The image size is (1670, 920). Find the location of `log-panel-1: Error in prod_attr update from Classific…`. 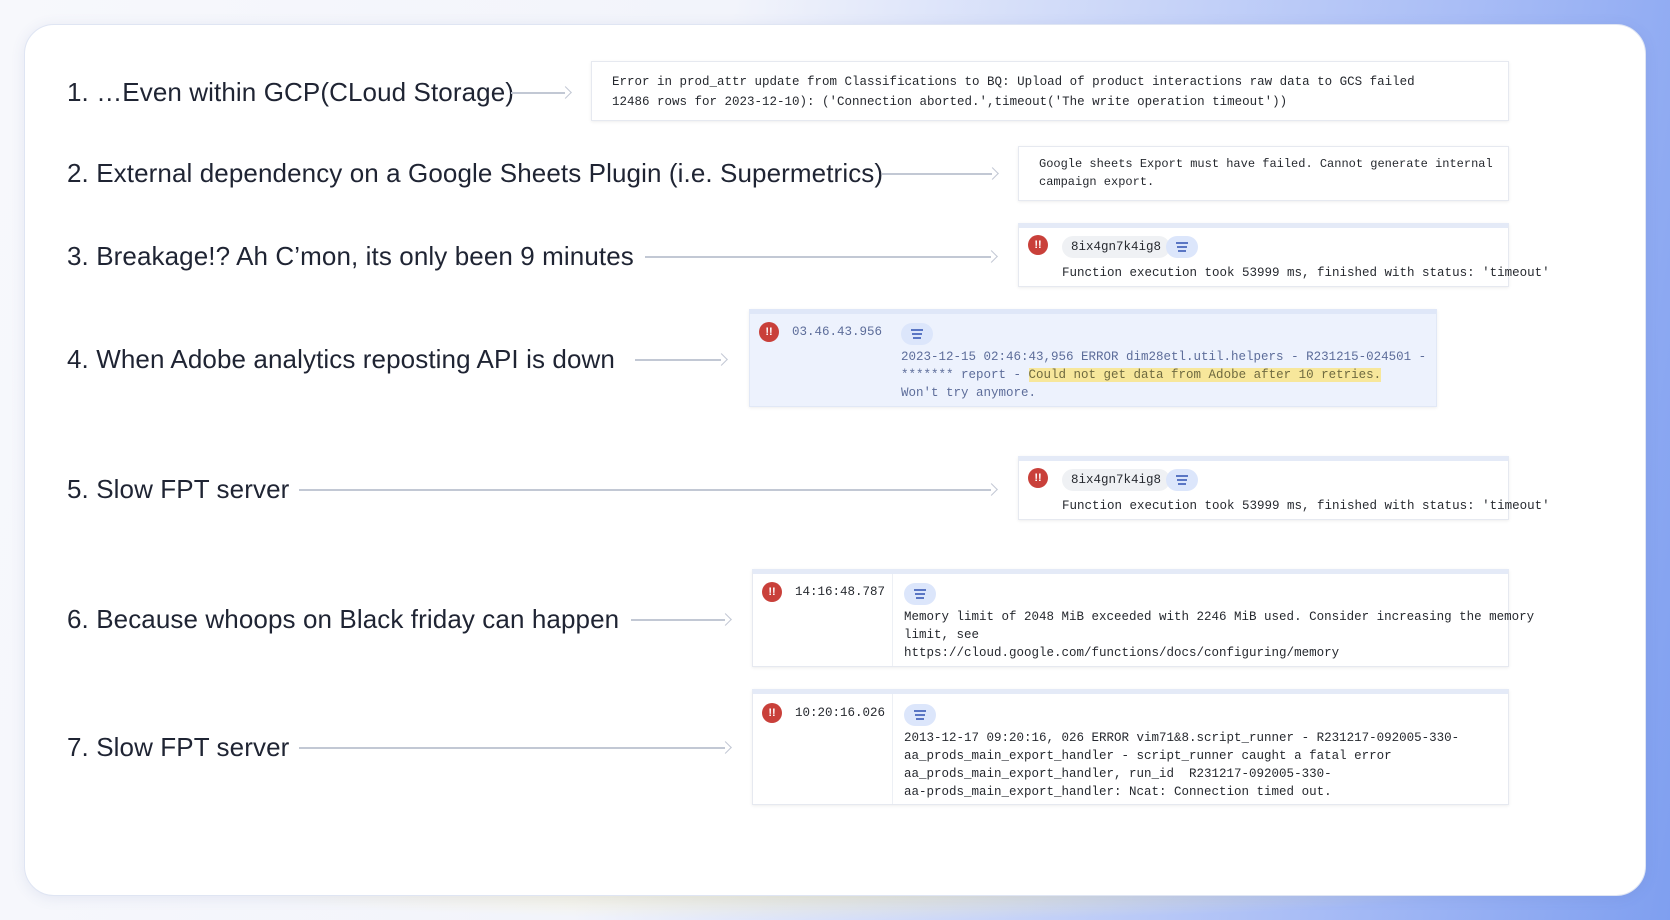

log-panel-1: Error in prod_attr update from Classific… is located at coordinates (1050, 91).